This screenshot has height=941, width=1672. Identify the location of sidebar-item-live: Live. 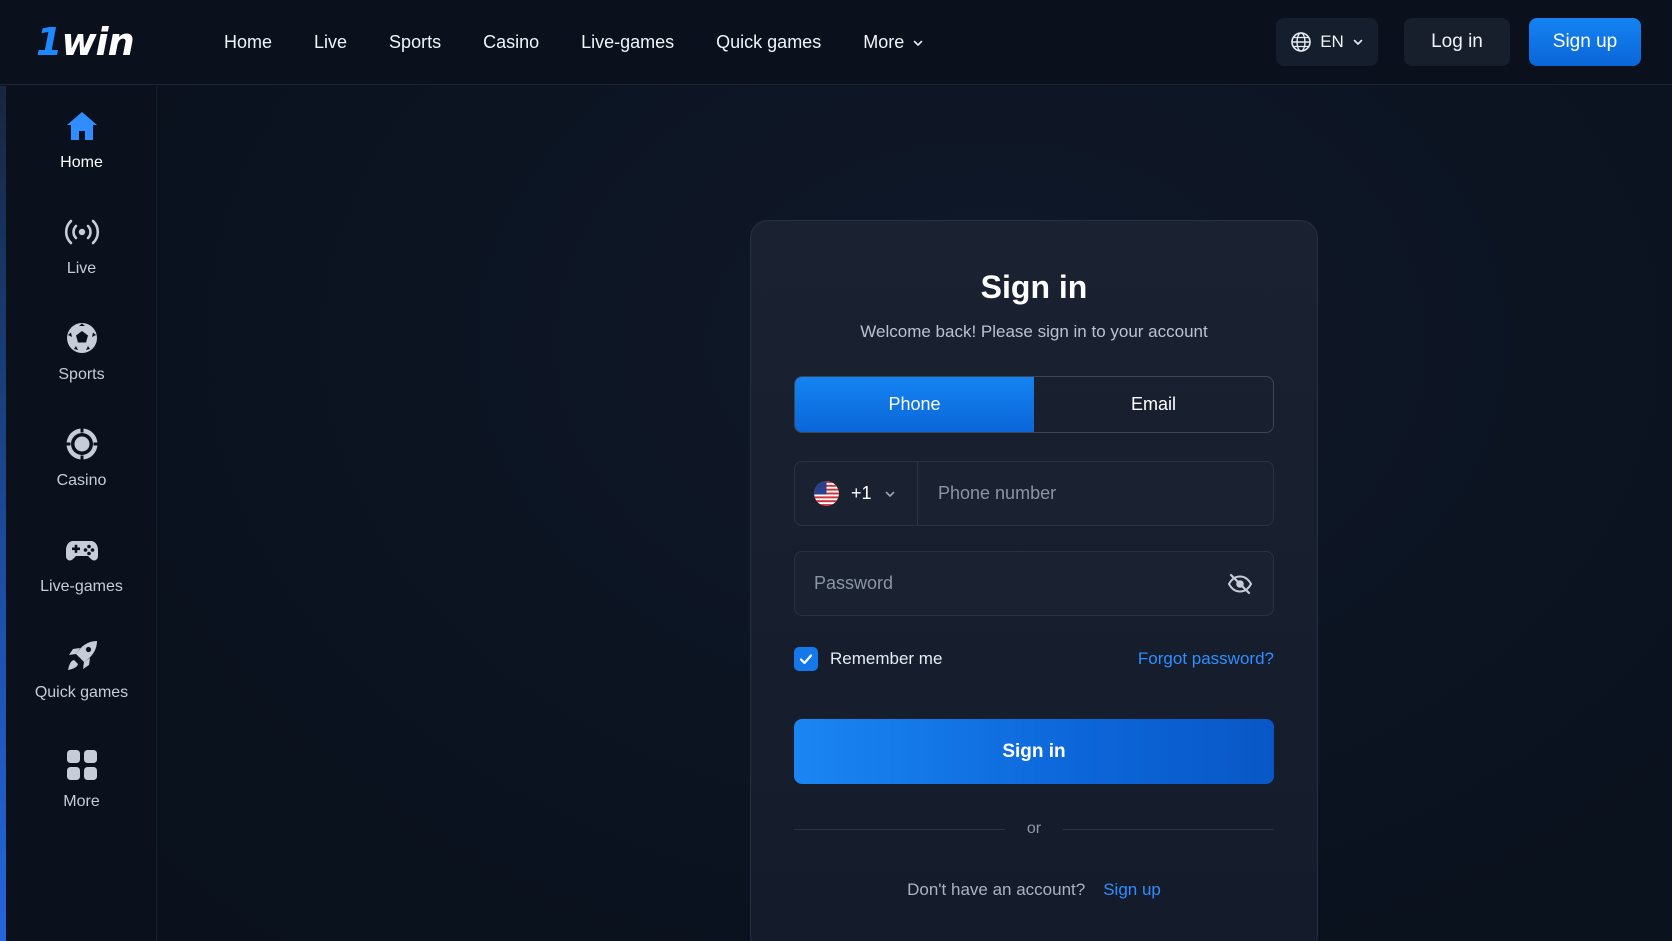
(81, 246).